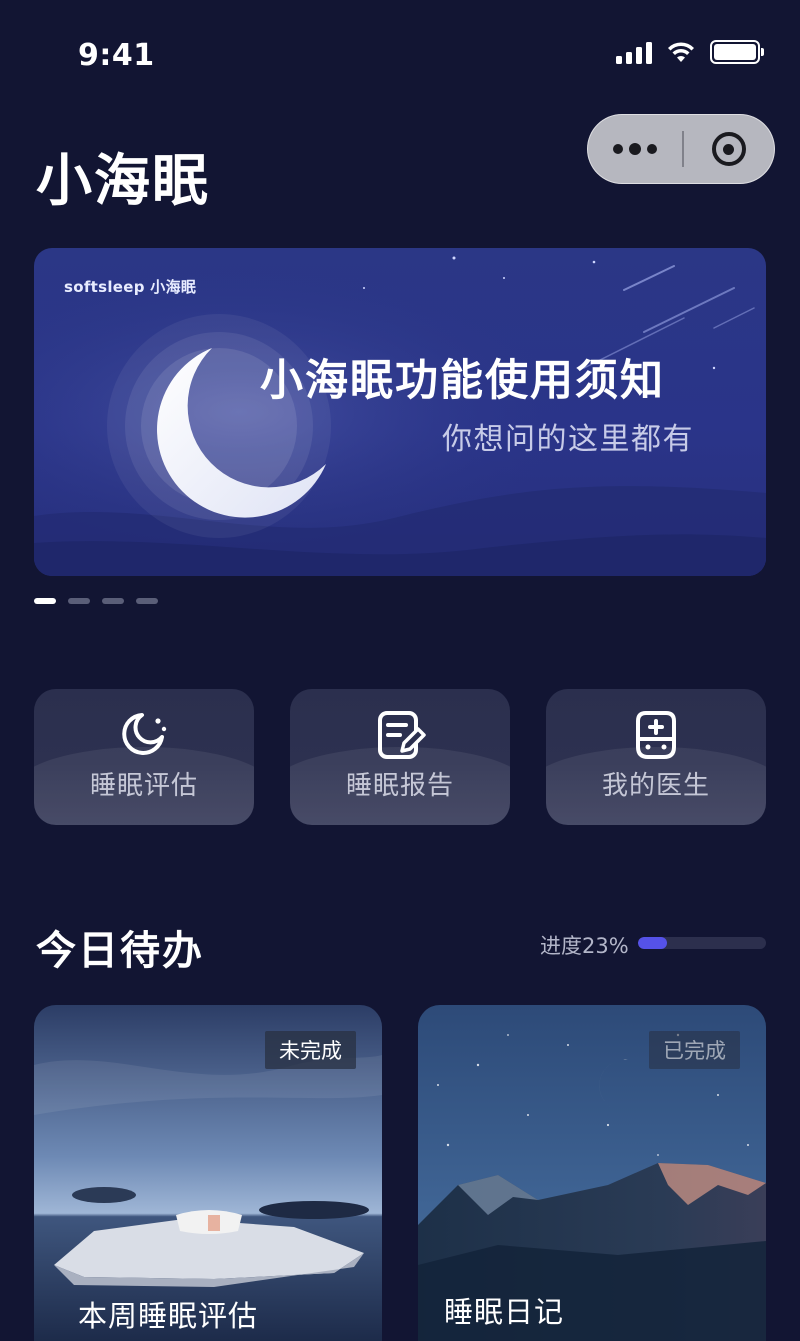 The height and width of the screenshot is (1341, 800). What do you see at coordinates (310, 1050) in the screenshot?
I see `status-badge: 未完成` at bounding box center [310, 1050].